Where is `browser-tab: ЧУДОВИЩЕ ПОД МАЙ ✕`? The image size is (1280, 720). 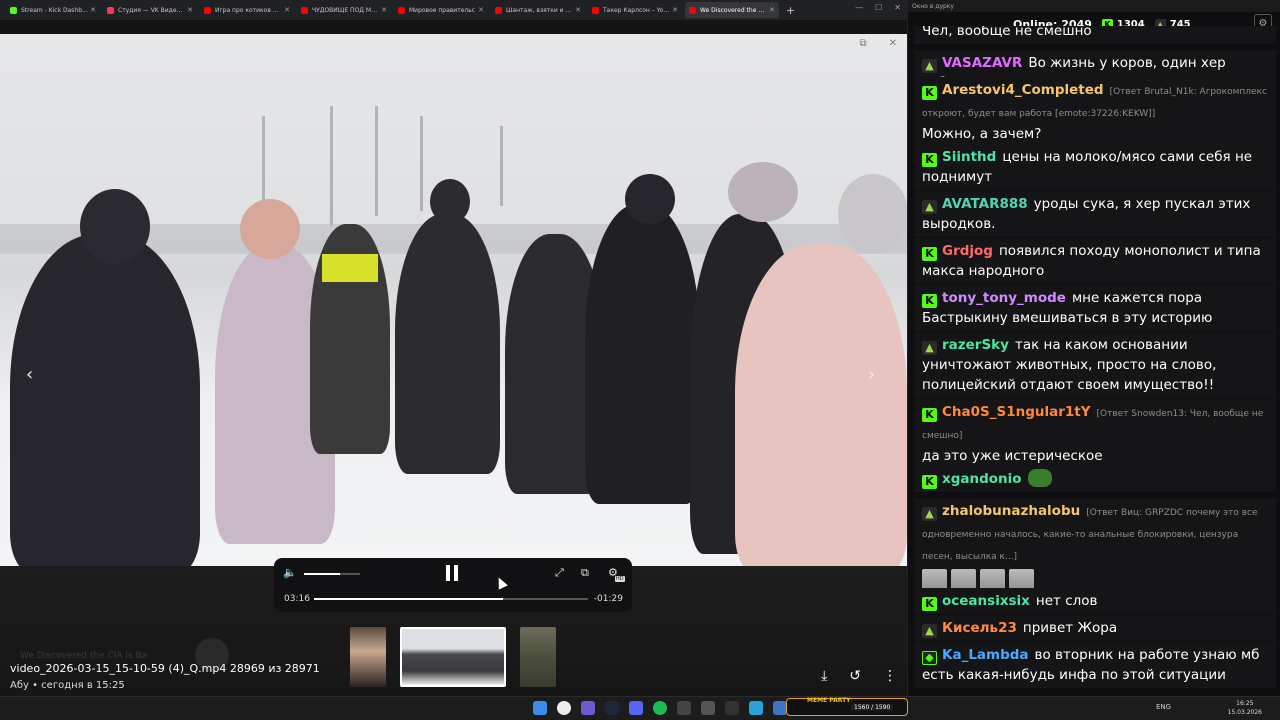
browser-tab: ЧУДОВИЩЕ ПОД МАЙ ✕ is located at coordinates (344, 10).